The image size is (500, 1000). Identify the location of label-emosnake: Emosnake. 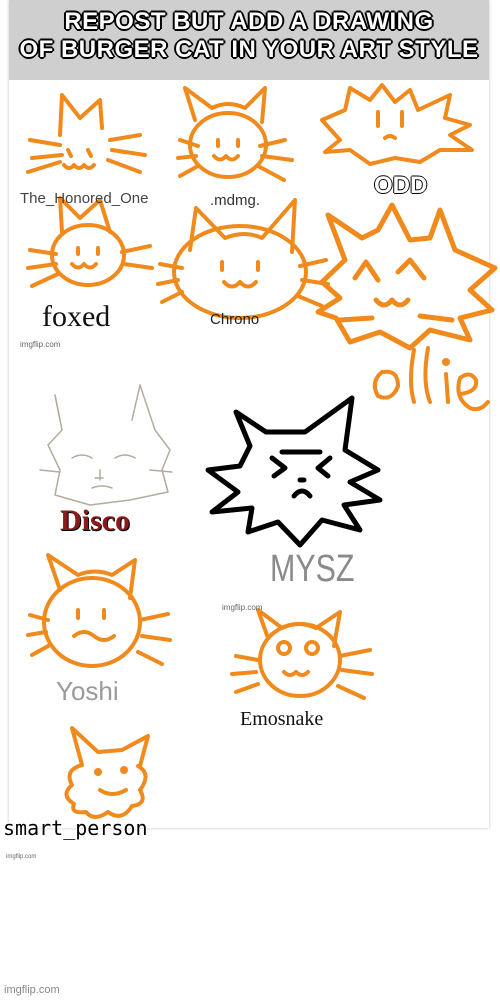
(282, 719).